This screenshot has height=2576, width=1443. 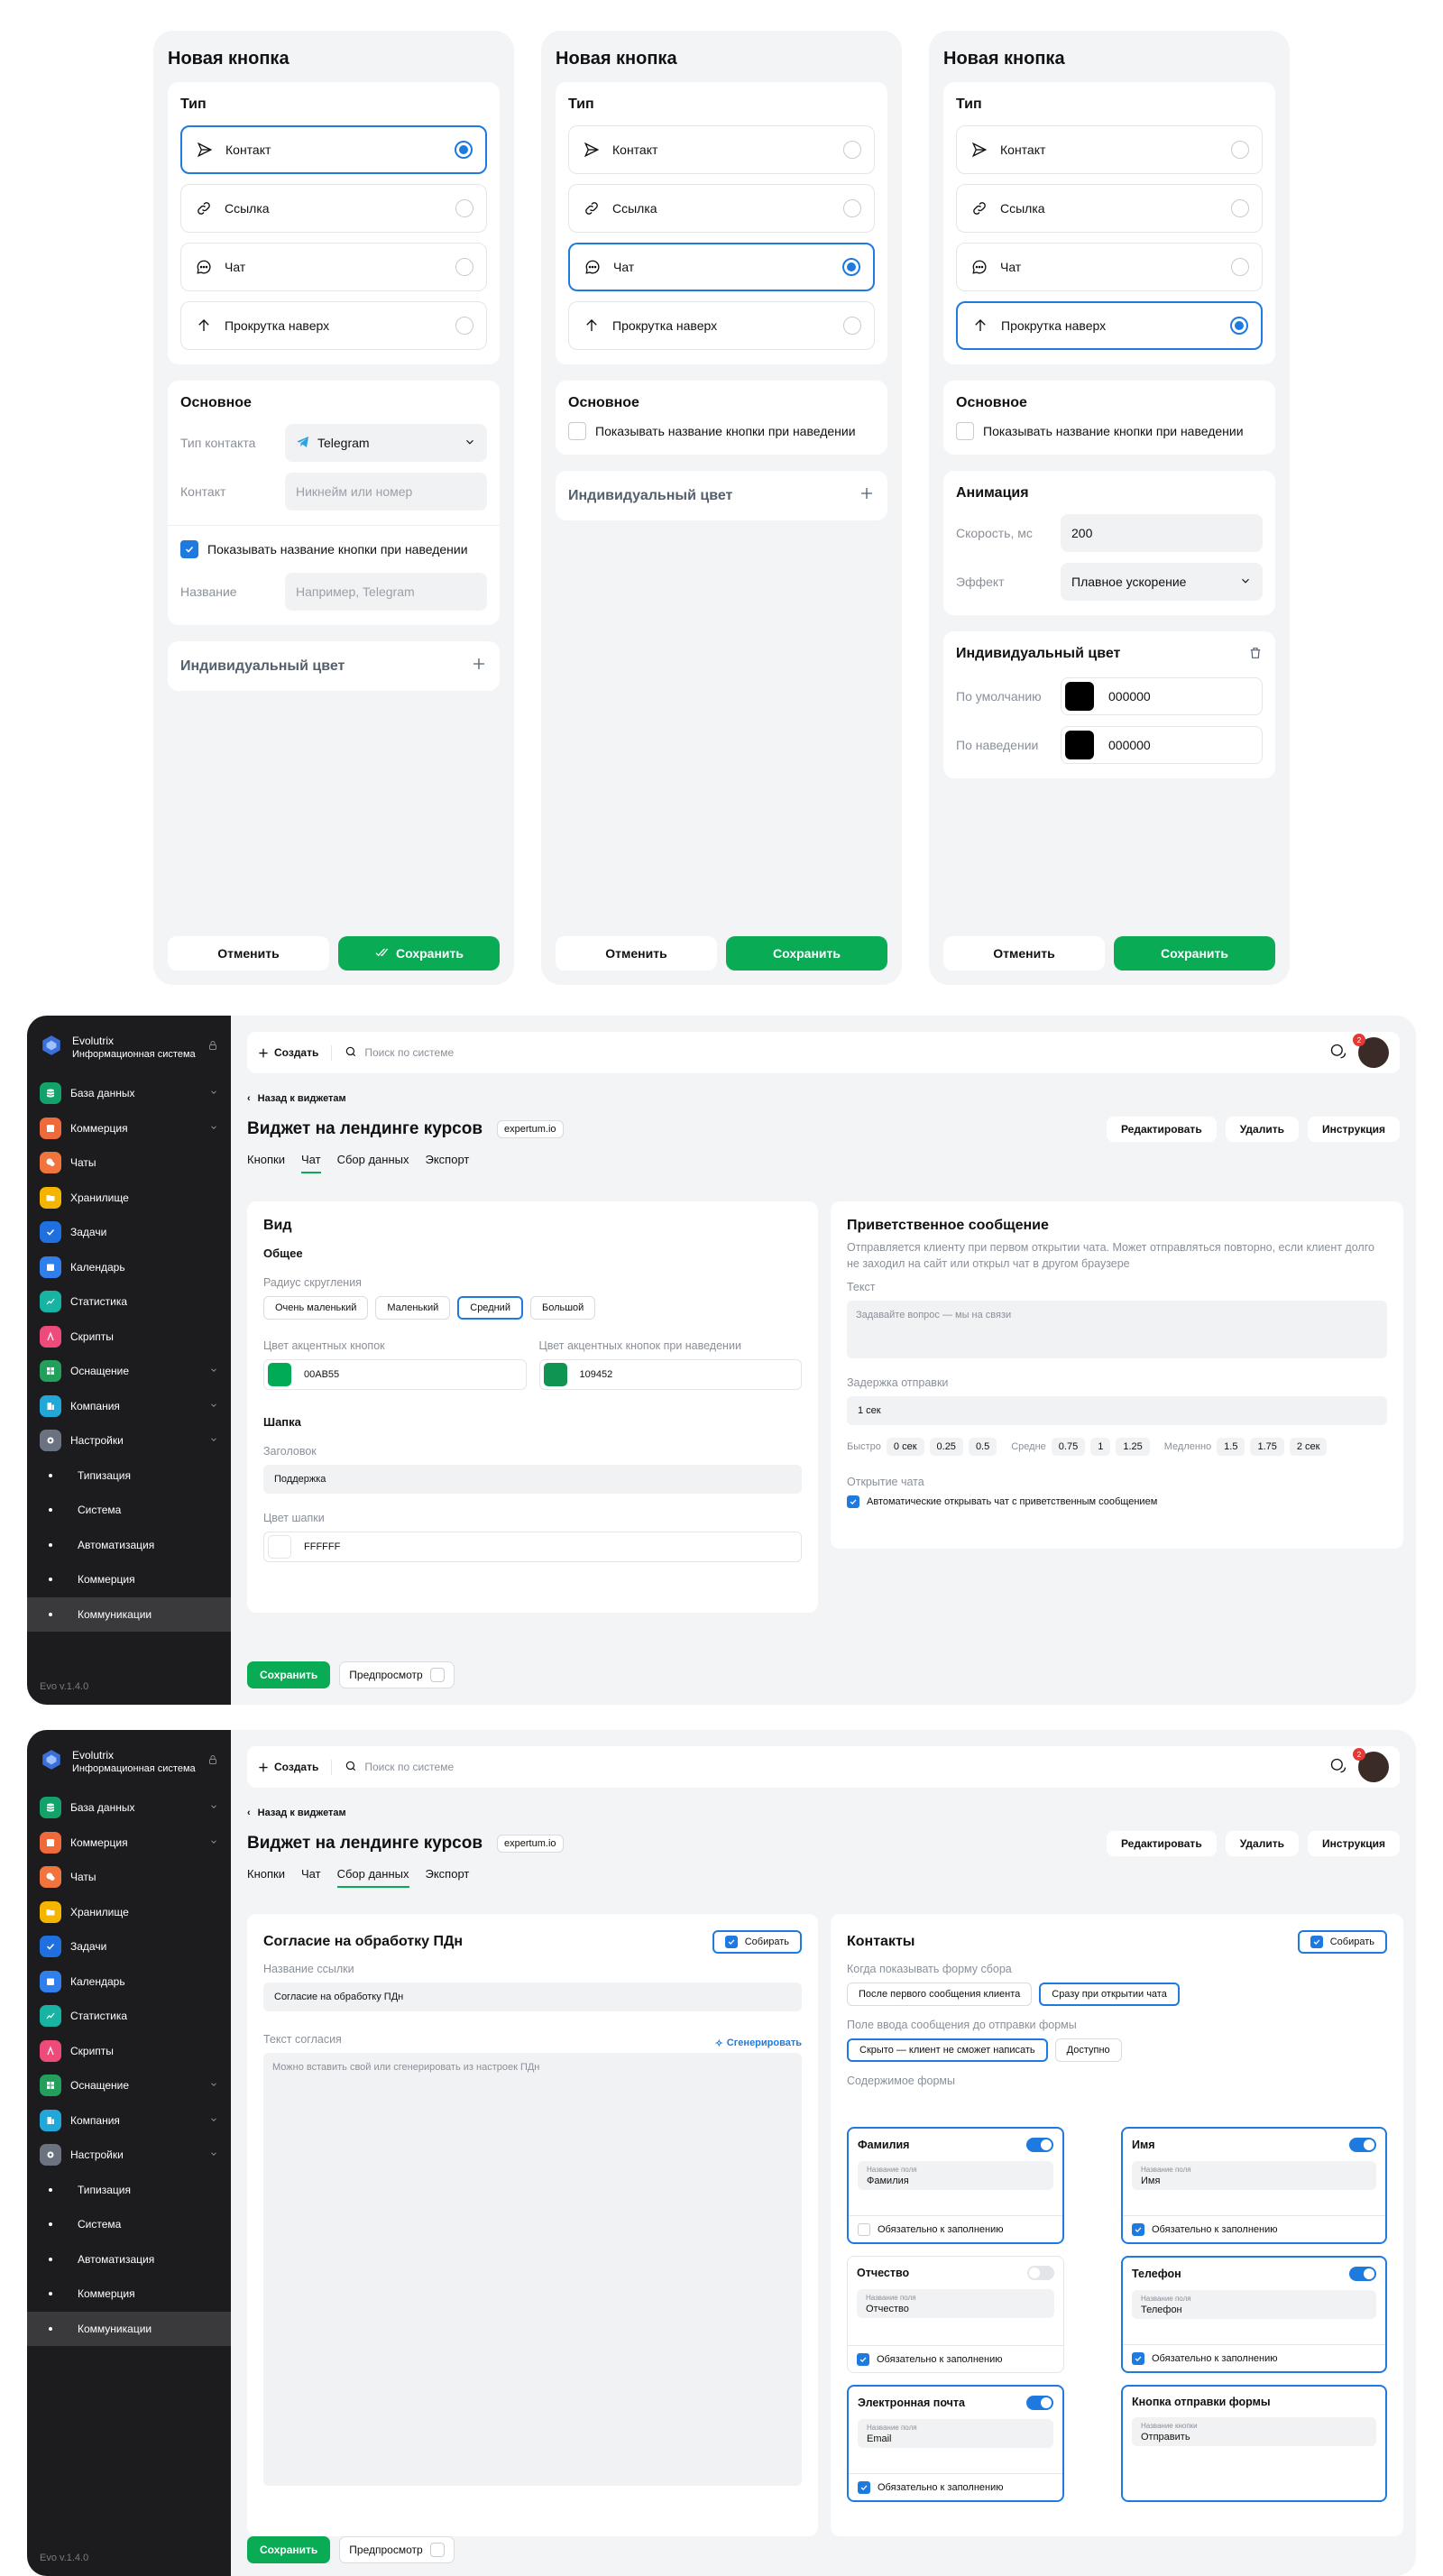 I want to click on sidebar-subitem-system: Система, so click(x=129, y=1510).